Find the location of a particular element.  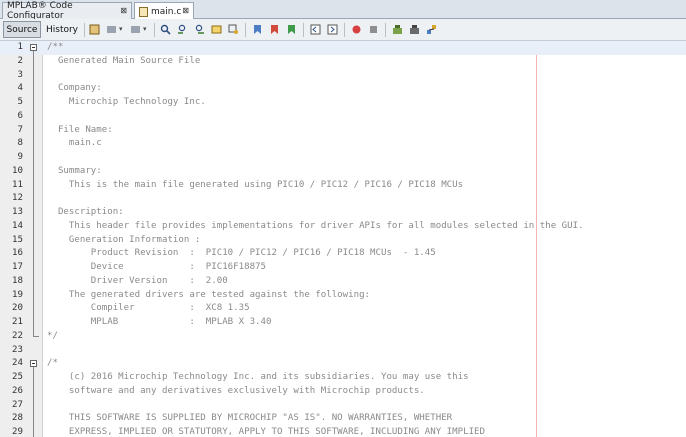

editor-toolbar: Source History ▾ ▾ is located at coordinates (343, 30).